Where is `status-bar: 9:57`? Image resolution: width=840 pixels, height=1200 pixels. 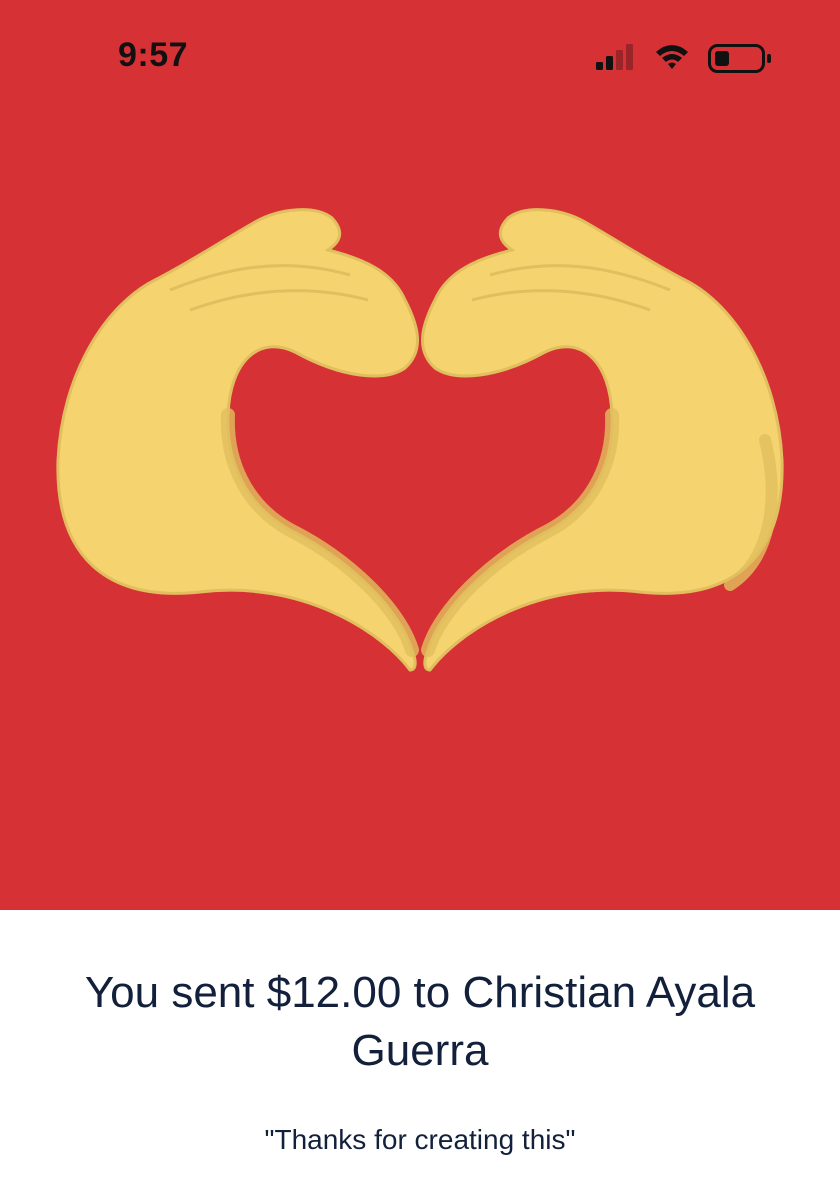
status-bar: 9:57 is located at coordinates (420, 56).